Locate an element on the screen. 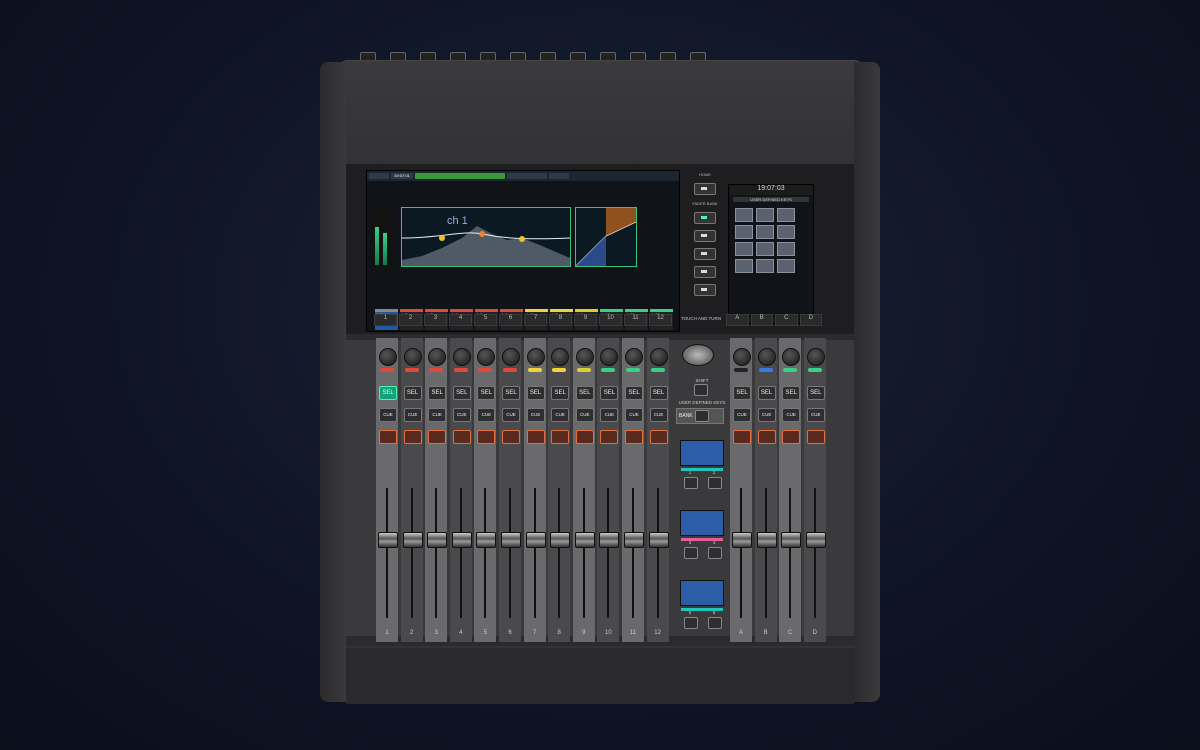  secondary-touchscreen: 19:07:03 USER DEFINED KEYS is located at coordinates (771, 254).